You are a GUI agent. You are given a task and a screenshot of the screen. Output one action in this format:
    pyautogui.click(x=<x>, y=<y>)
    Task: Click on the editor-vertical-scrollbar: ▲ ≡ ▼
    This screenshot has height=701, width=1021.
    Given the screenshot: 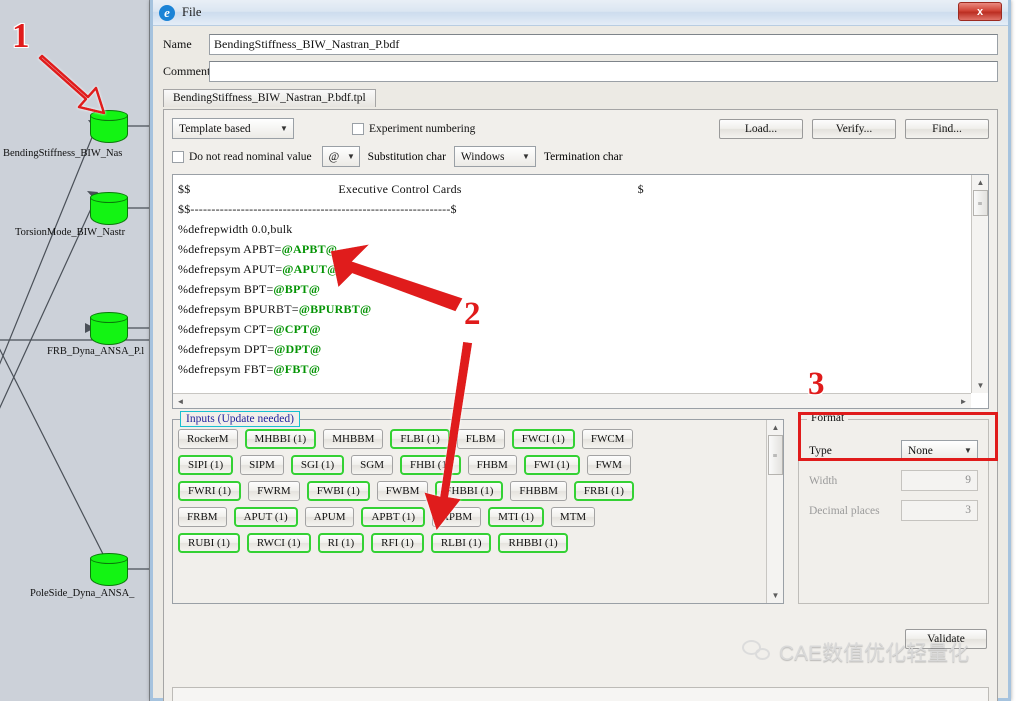 What is the action you would take?
    pyautogui.click(x=979, y=284)
    